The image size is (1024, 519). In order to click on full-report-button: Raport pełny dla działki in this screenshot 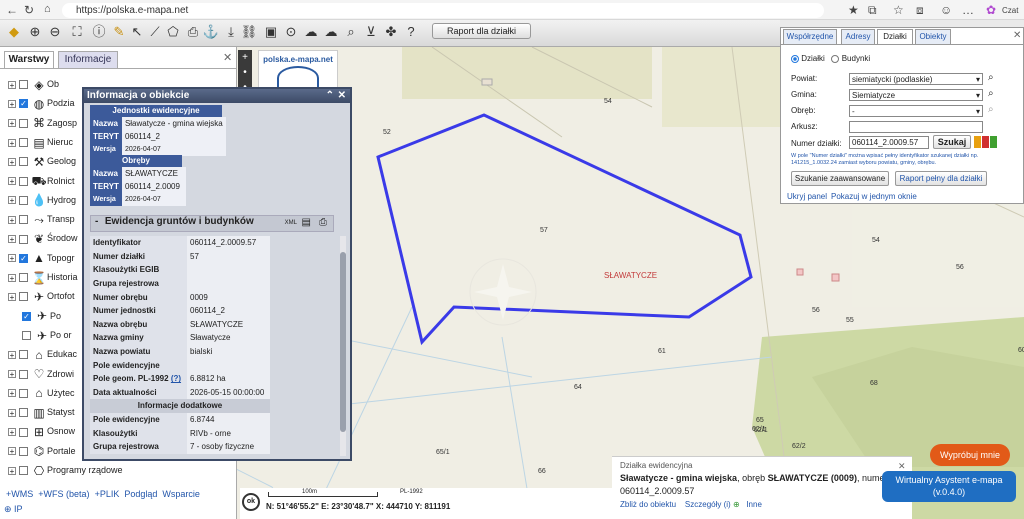, I will do `click(941, 178)`.